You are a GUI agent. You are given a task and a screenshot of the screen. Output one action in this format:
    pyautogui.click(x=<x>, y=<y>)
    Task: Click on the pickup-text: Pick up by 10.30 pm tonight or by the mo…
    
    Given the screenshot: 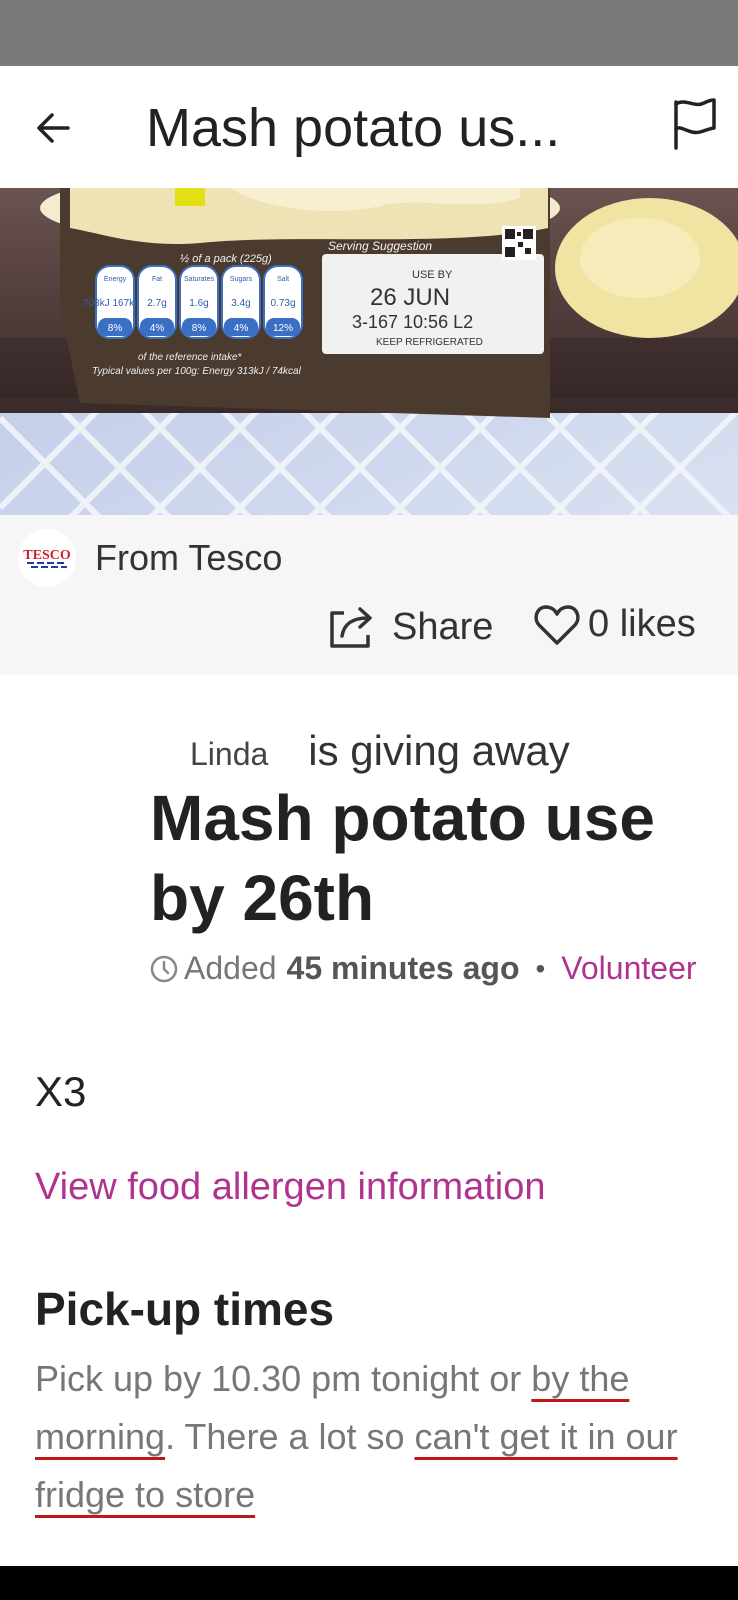 What is the action you would take?
    pyautogui.click(x=375, y=1437)
    